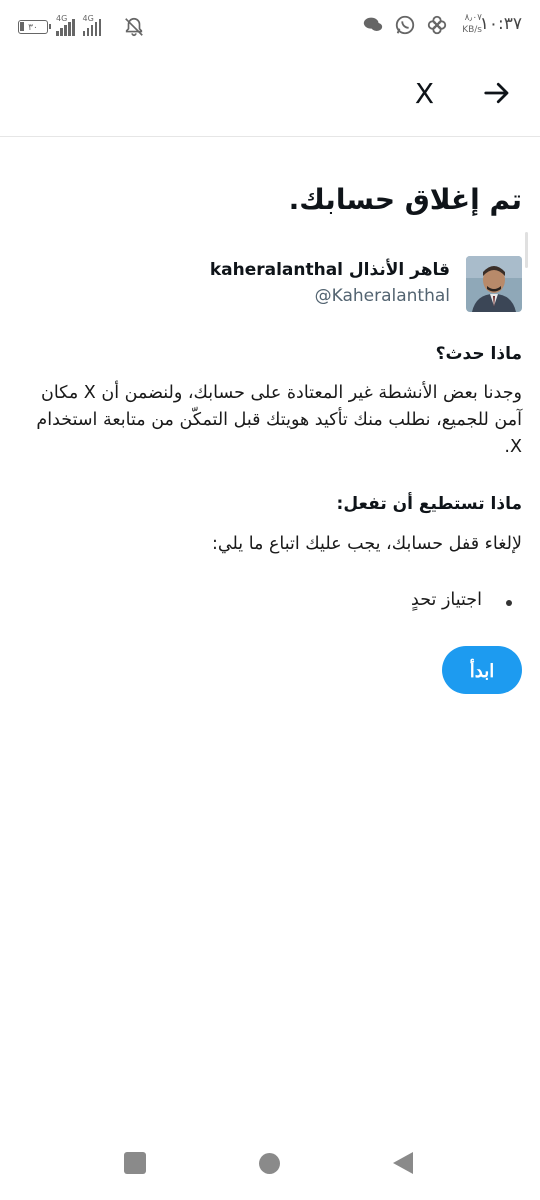 Image resolution: width=540 pixels, height=1200 pixels. I want to click on scroll-indicator, so click(526, 250).